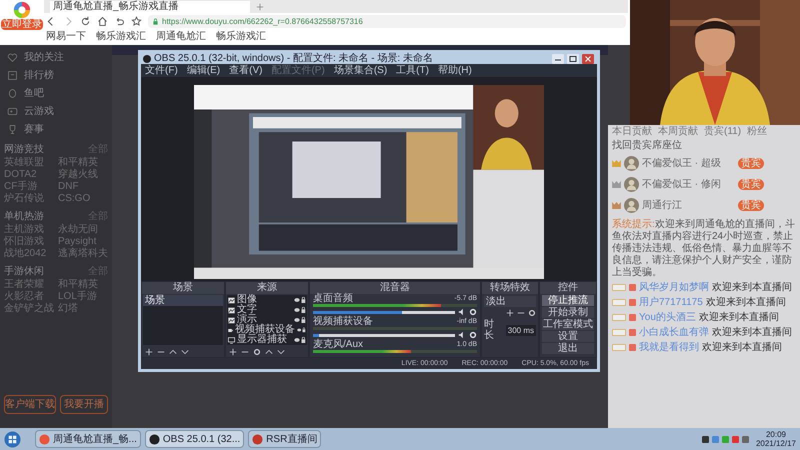 This screenshot has height=450, width=800. What do you see at coordinates (183, 300) in the screenshot?
I see `scene-item: 场景` at bounding box center [183, 300].